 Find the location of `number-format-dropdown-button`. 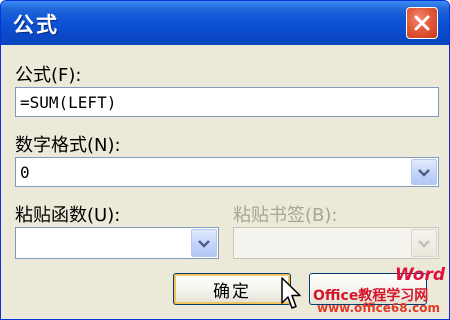

number-format-dropdown-button is located at coordinates (424, 172).